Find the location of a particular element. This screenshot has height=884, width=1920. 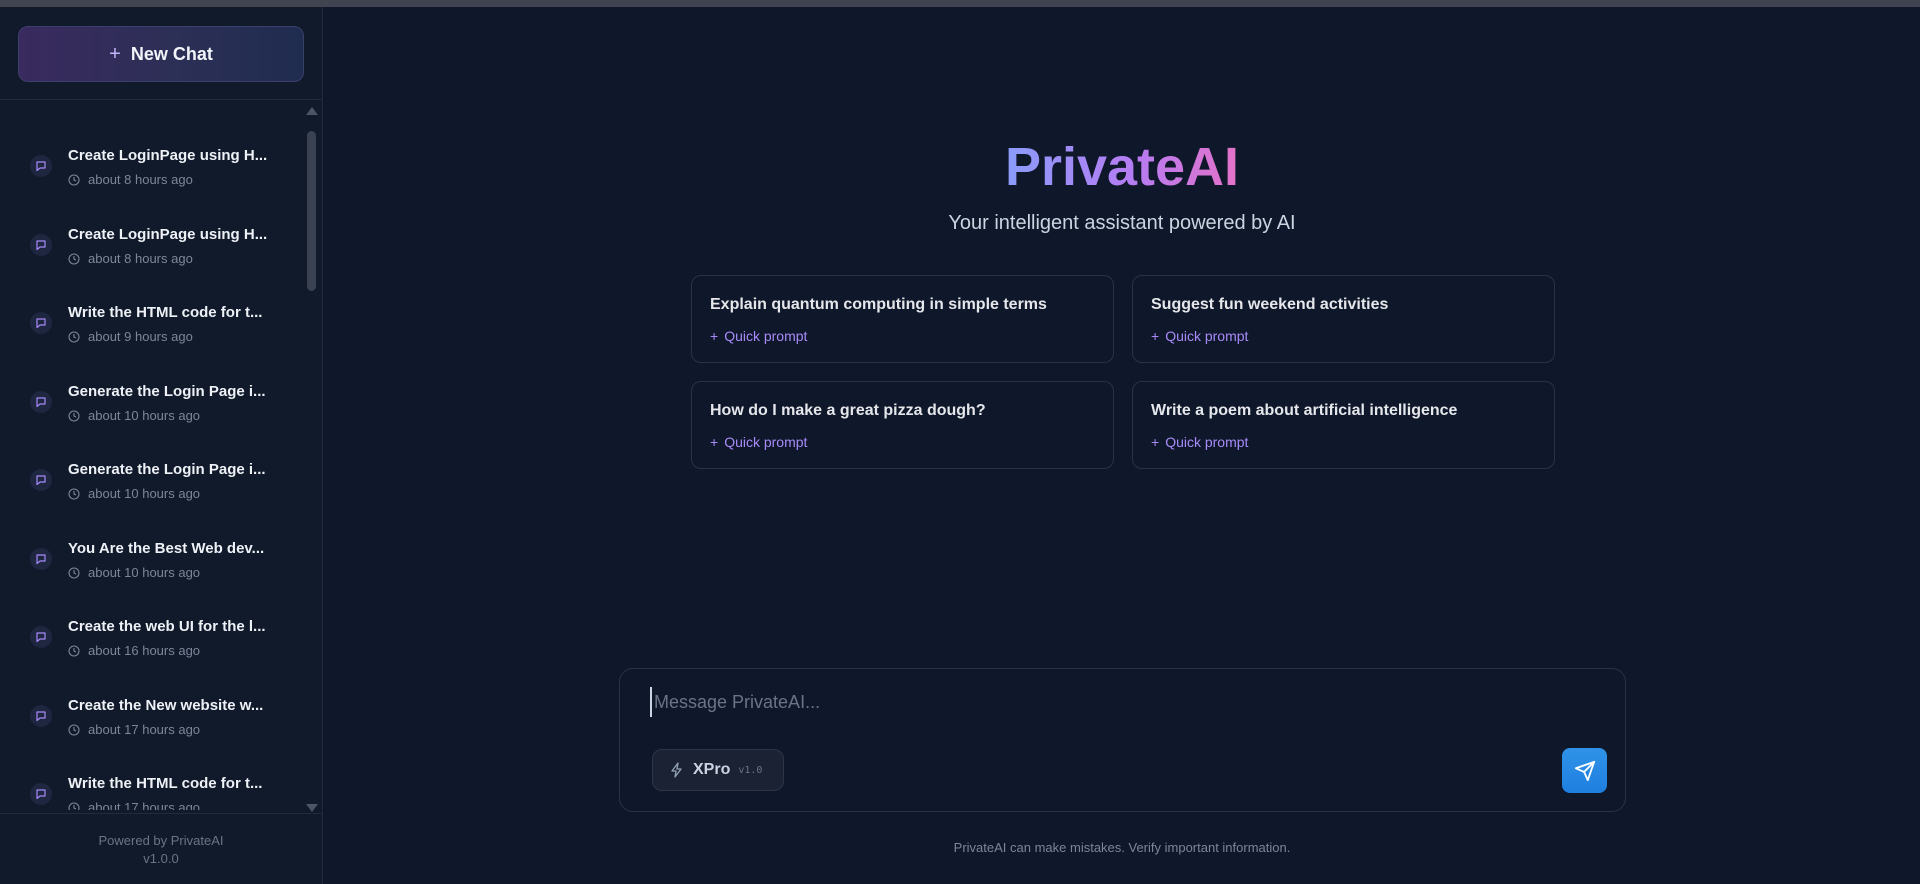

new-chat-label: New Chat is located at coordinates (171, 53).